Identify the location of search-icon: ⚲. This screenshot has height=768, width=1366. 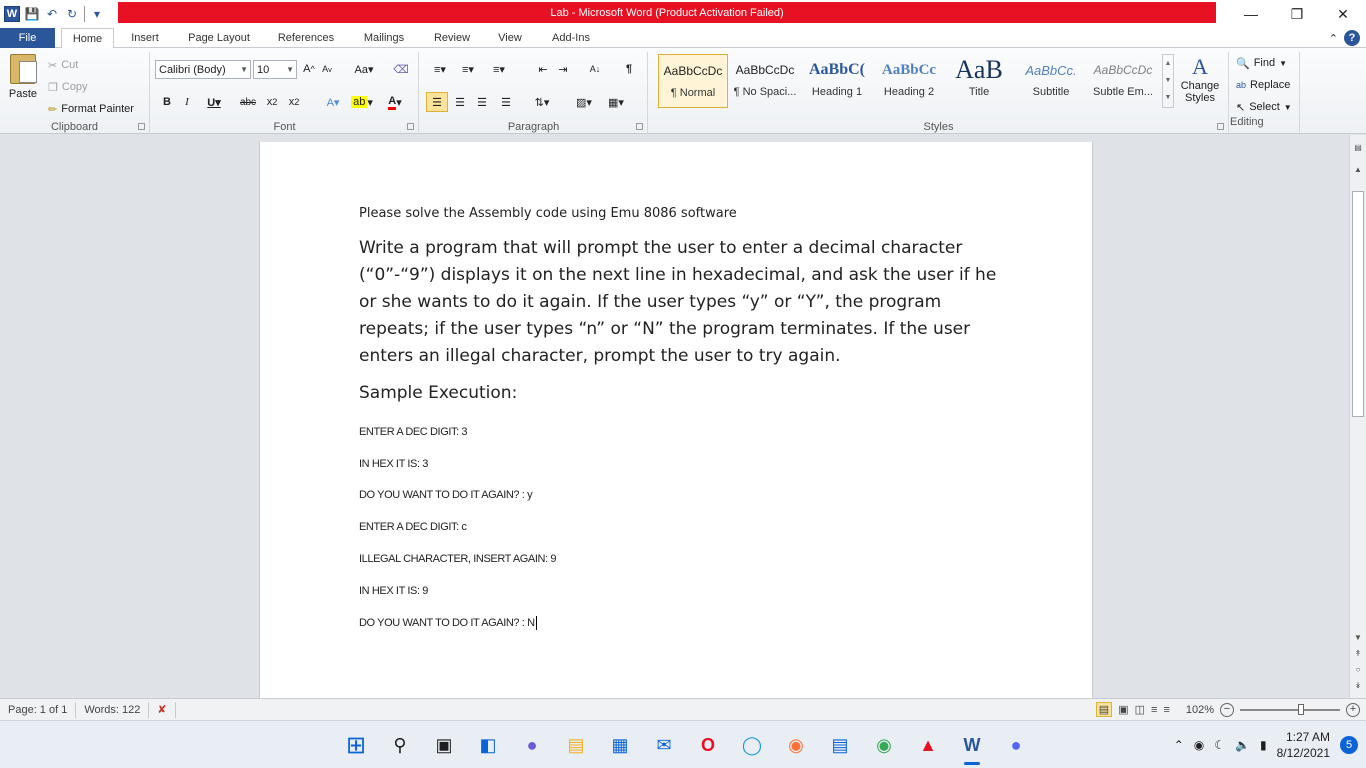
(400, 745).